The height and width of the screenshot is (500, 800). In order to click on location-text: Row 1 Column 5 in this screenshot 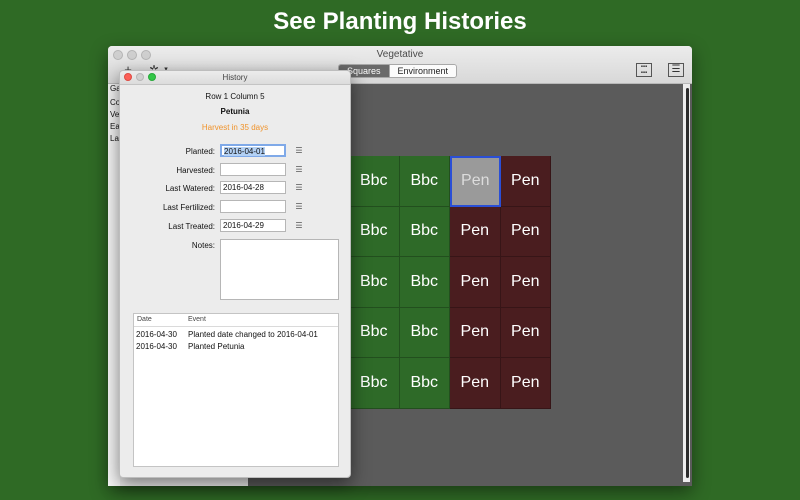, I will do `click(235, 96)`.